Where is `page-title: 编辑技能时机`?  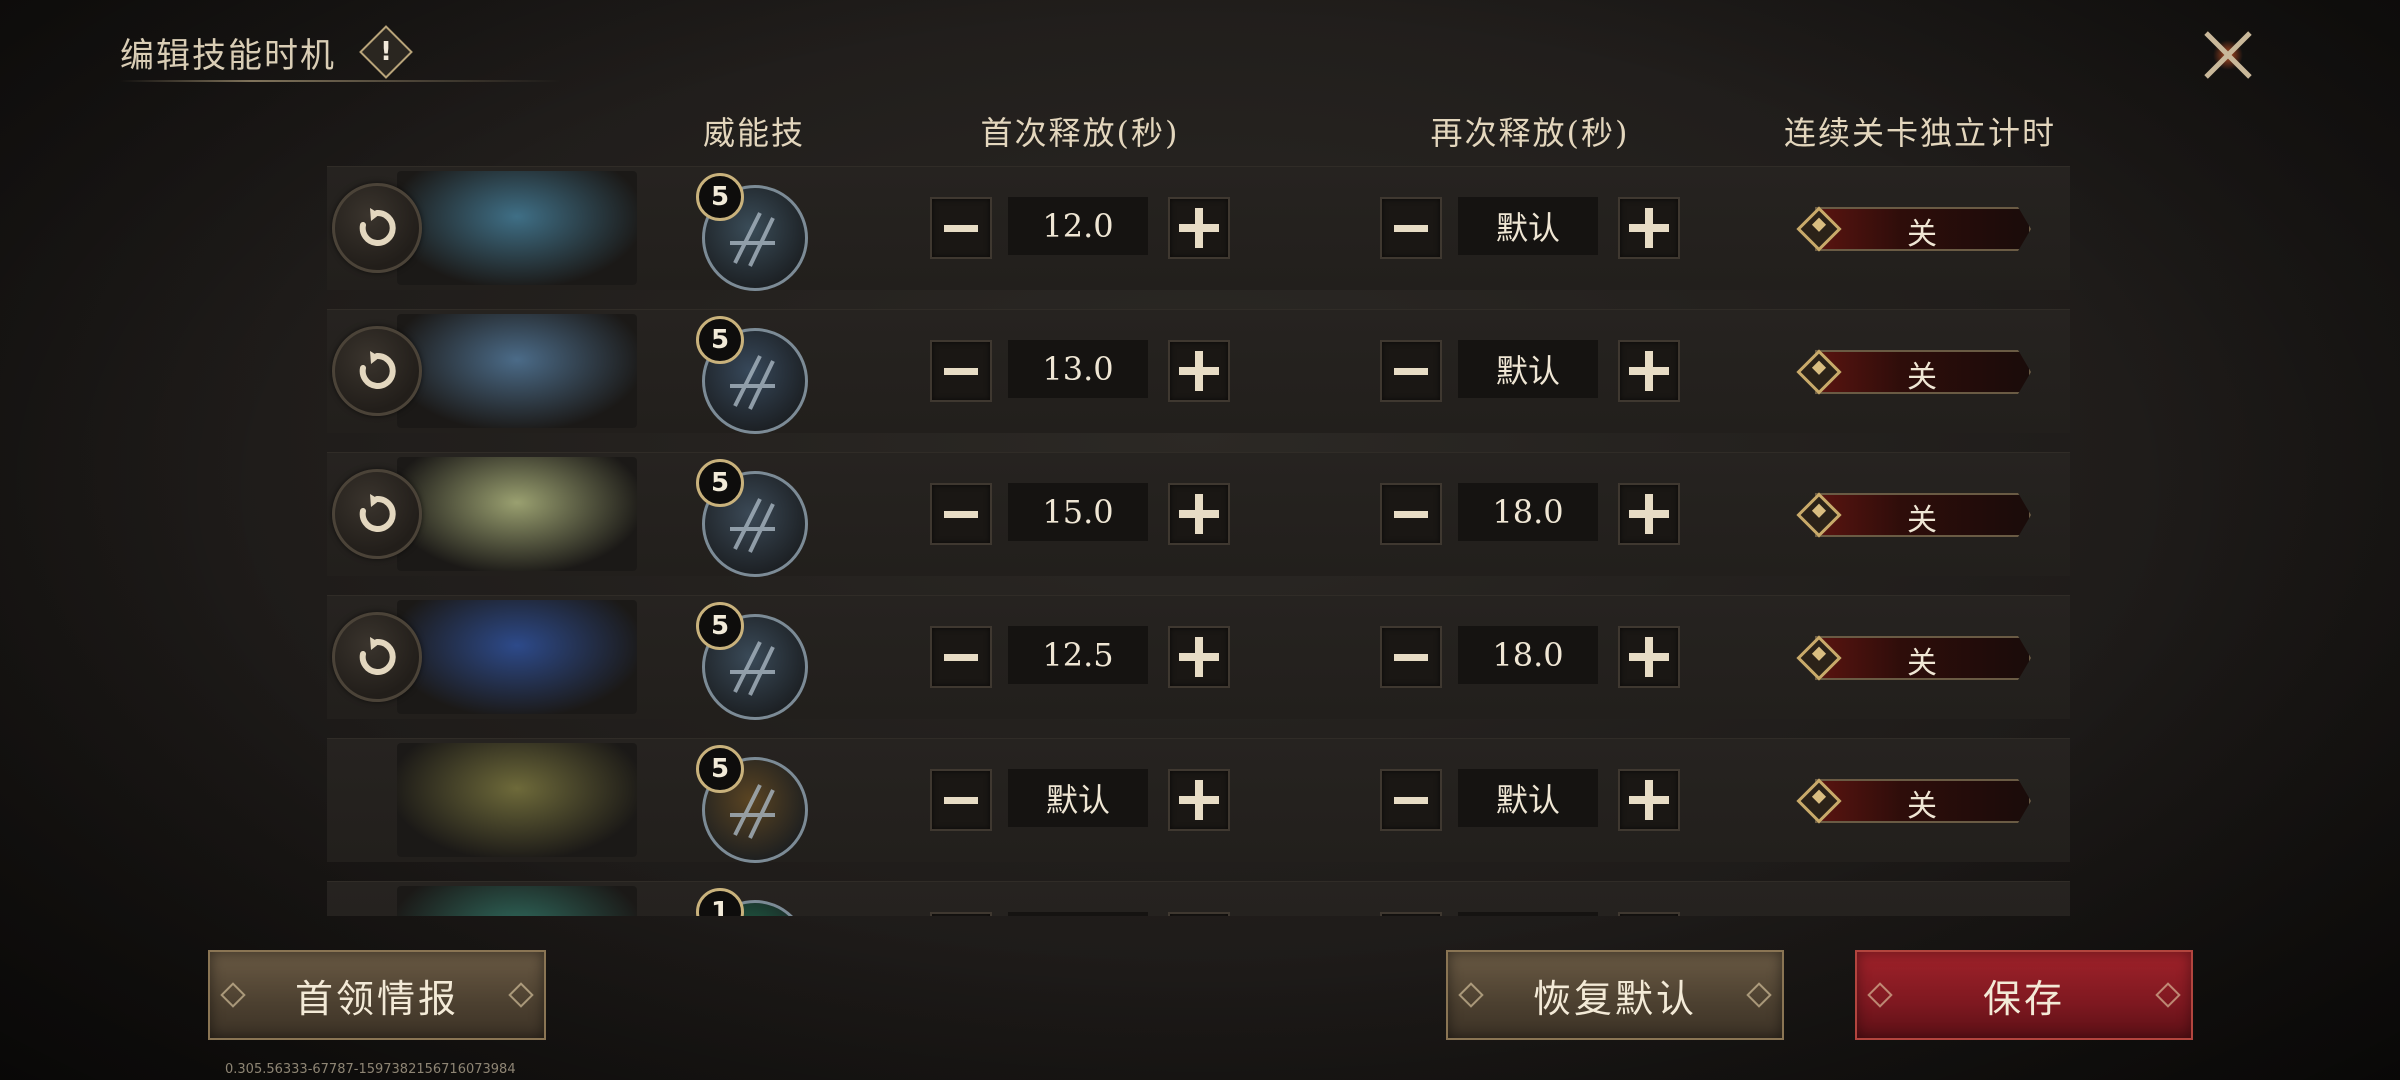
page-title: 编辑技能时机 is located at coordinates (228, 55).